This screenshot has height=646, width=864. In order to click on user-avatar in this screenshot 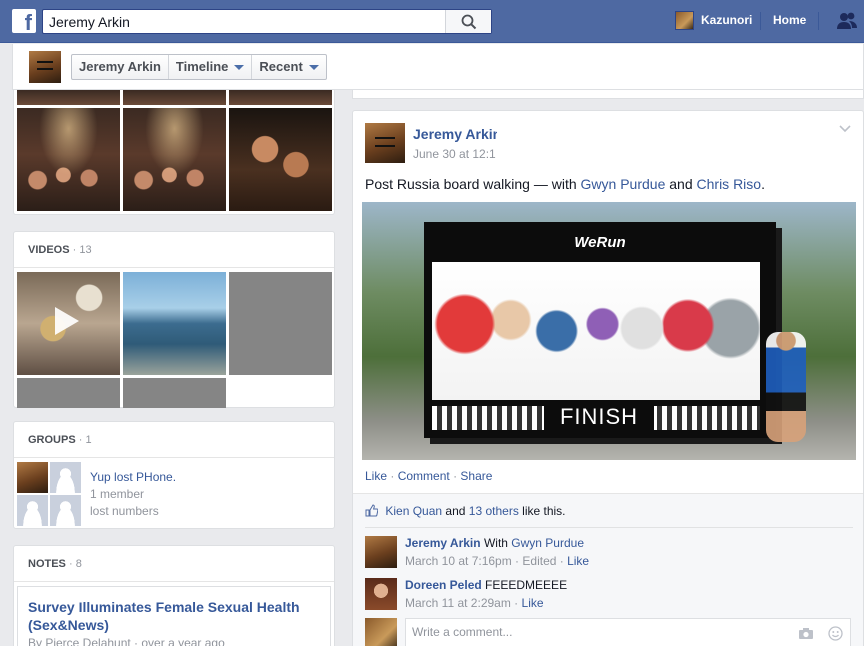, I will do `click(684, 20)`.